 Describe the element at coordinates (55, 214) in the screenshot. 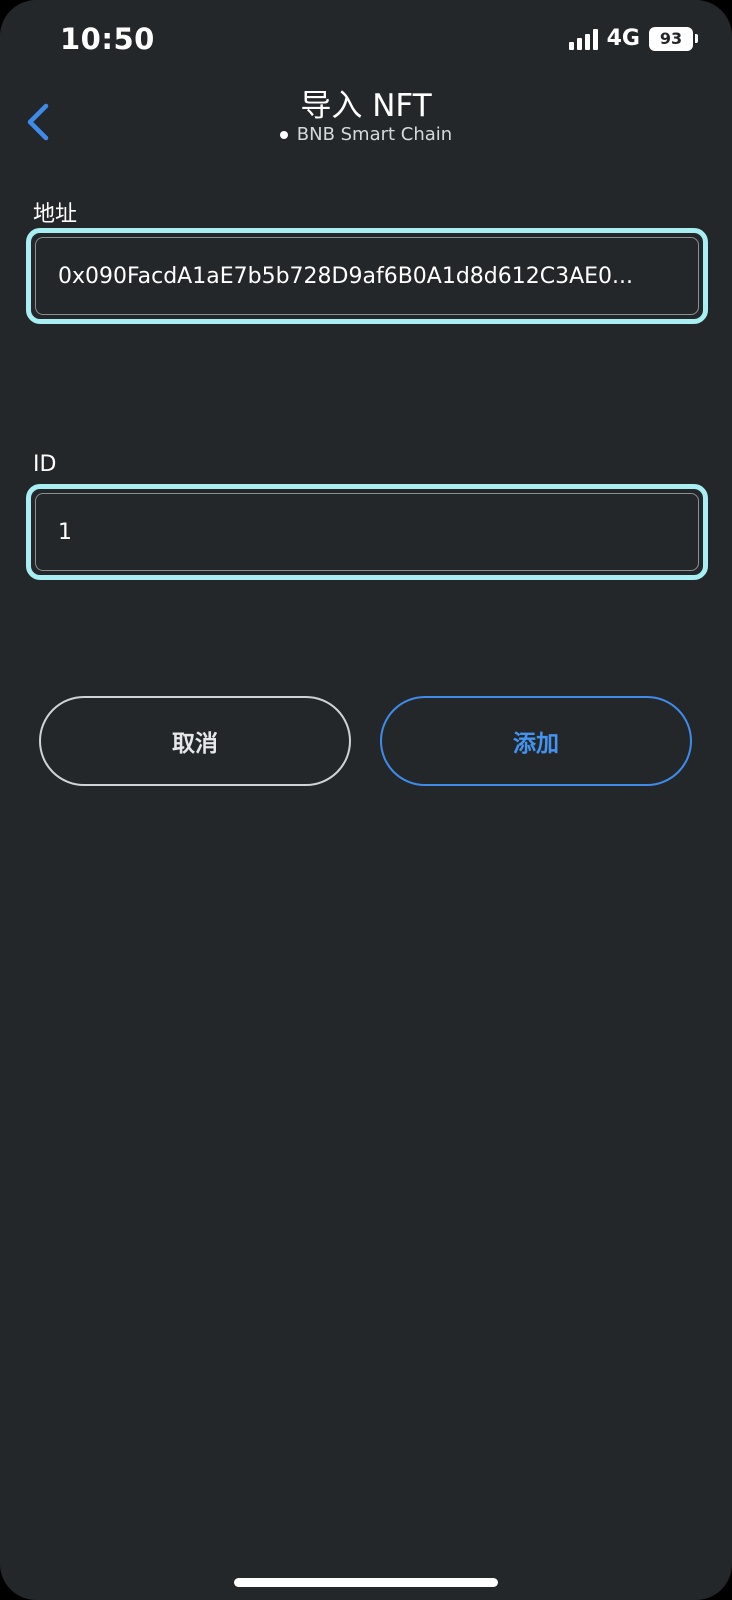

I see `address-label: 地址` at that location.